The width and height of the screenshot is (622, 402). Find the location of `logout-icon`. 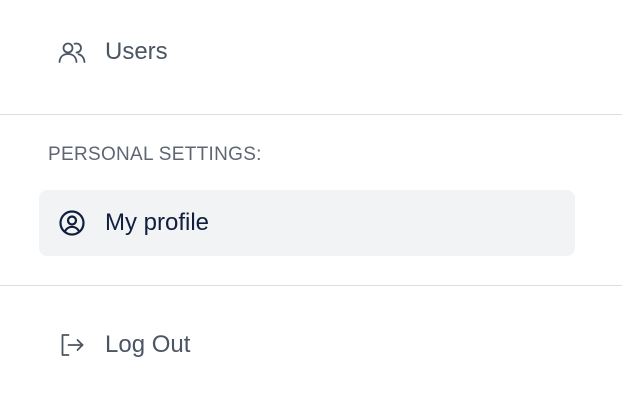

logout-icon is located at coordinates (72, 345).